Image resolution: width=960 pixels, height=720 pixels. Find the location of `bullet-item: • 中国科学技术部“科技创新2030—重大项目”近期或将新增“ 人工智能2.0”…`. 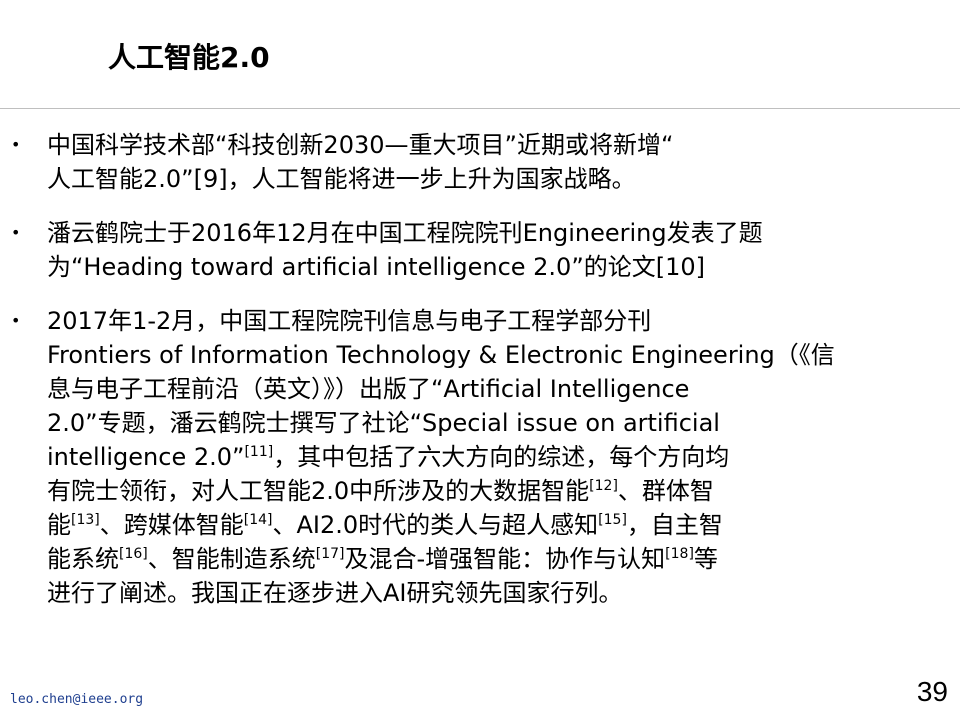

bullet-item: • 中国科学技术部“科技创新2030—重大项目”近期或将新增“ 人工智能2.0”… is located at coordinates (480, 162).